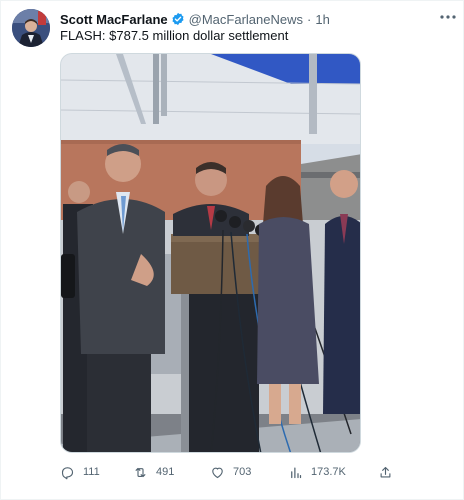 The width and height of the screenshot is (464, 500). I want to click on like-count: 703, so click(242, 472).